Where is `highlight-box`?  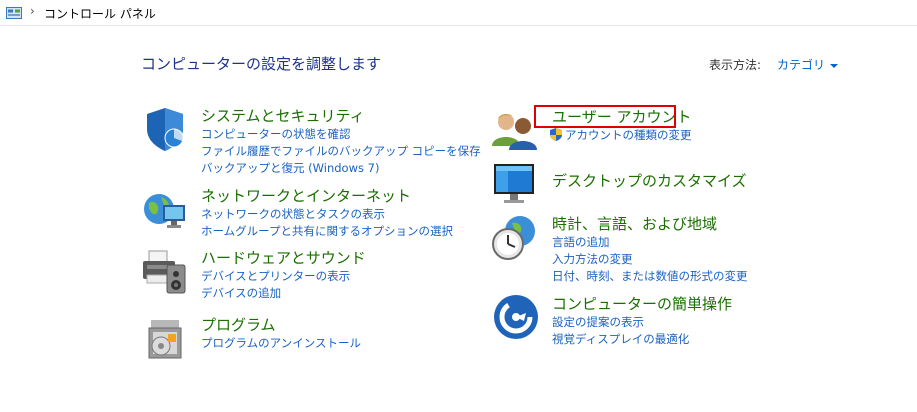 highlight-box is located at coordinates (605, 116).